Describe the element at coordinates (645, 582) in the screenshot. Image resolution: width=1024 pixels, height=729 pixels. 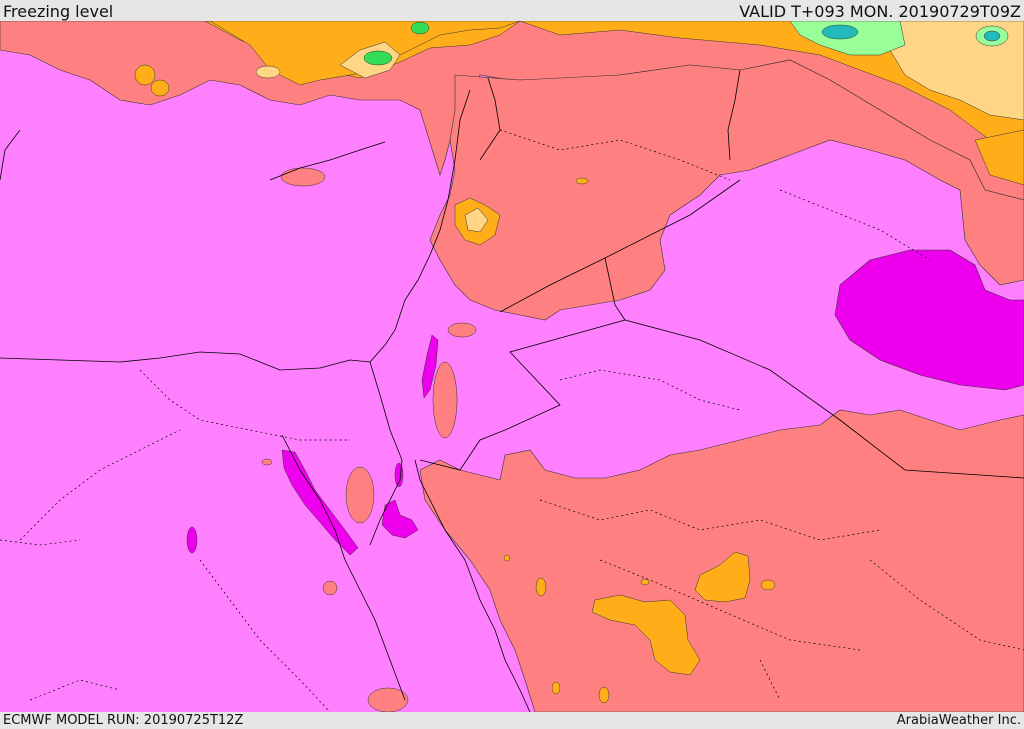
I see `arabia-low-g` at that location.